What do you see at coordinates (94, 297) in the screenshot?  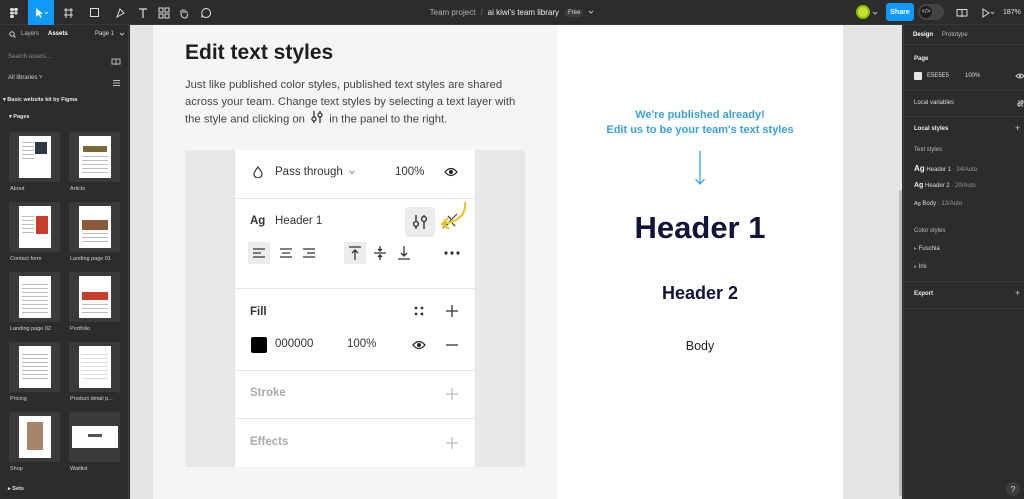 I see `page-thumbnail-portfolio` at bounding box center [94, 297].